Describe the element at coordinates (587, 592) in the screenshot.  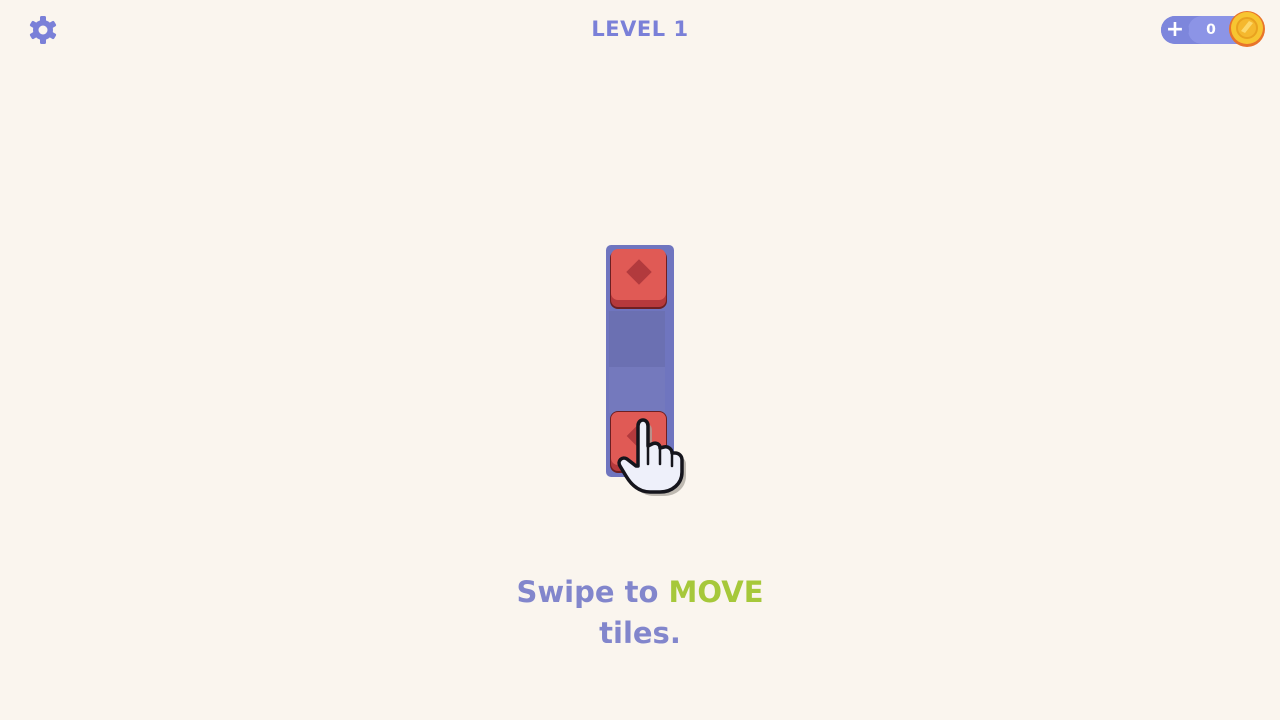
I see `instruction-prefix: Swipe to` at that location.